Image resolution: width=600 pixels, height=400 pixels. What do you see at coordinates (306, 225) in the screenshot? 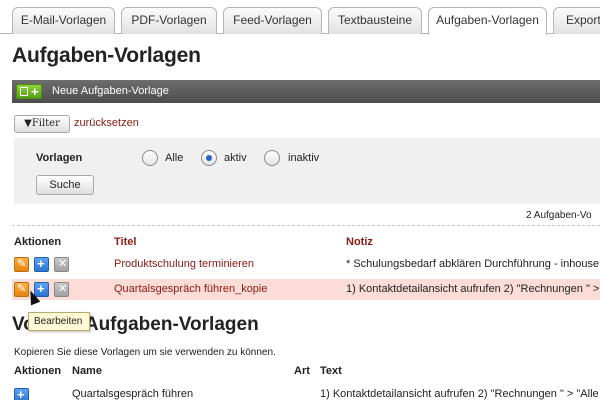
I see `divider` at bounding box center [306, 225].